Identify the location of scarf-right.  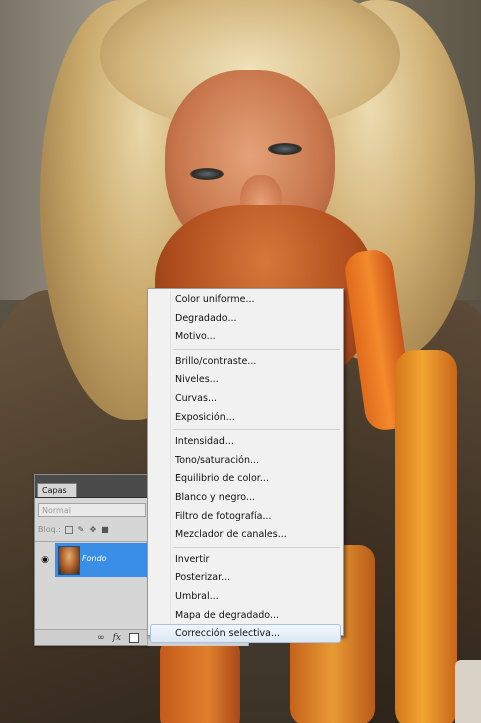
(426, 536).